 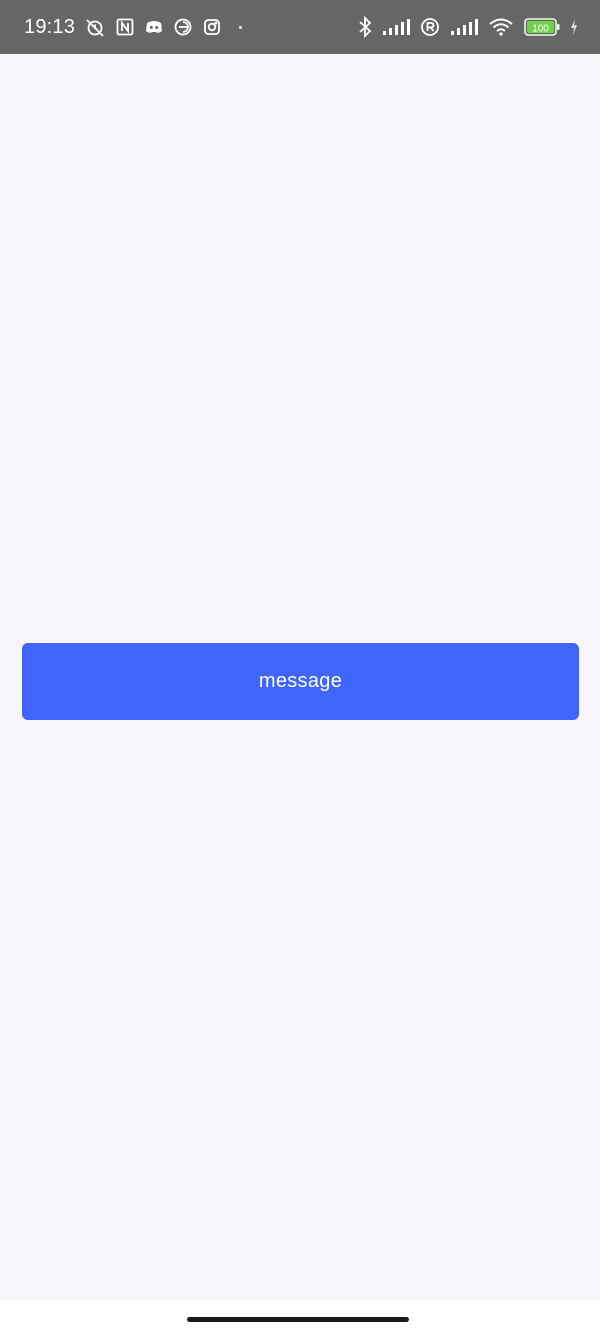 I want to click on alarm-off-icon, so click(x=95, y=27).